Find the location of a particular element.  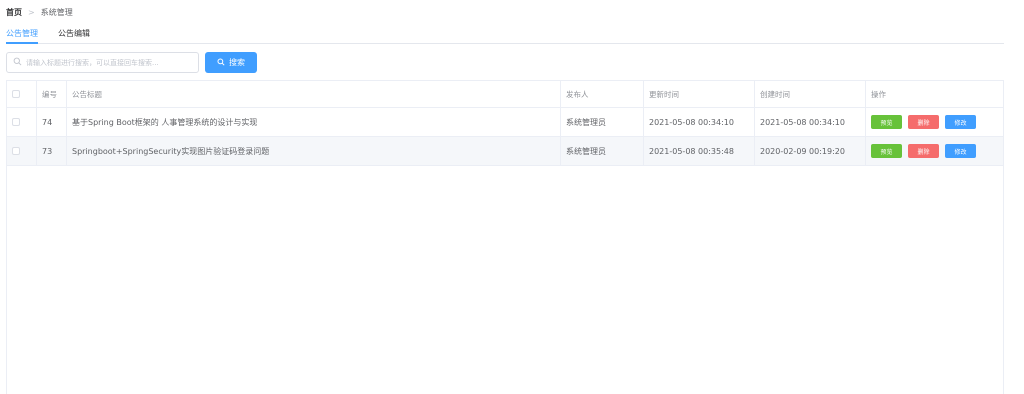

header-created: 创建时间 is located at coordinates (775, 94).